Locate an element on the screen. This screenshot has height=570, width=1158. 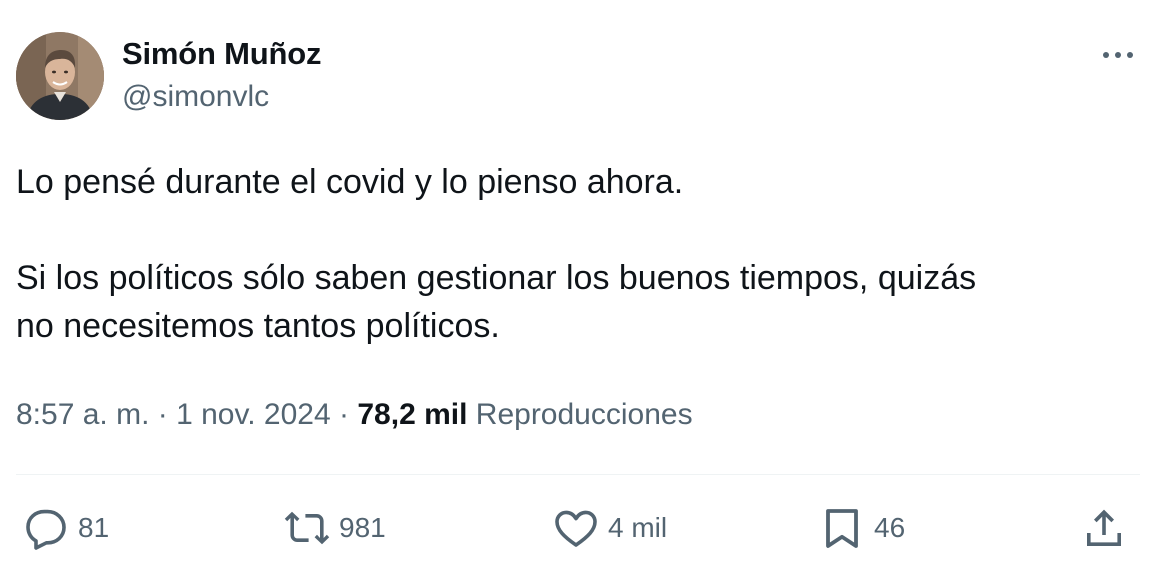
avatar-photo is located at coordinates (60, 76).